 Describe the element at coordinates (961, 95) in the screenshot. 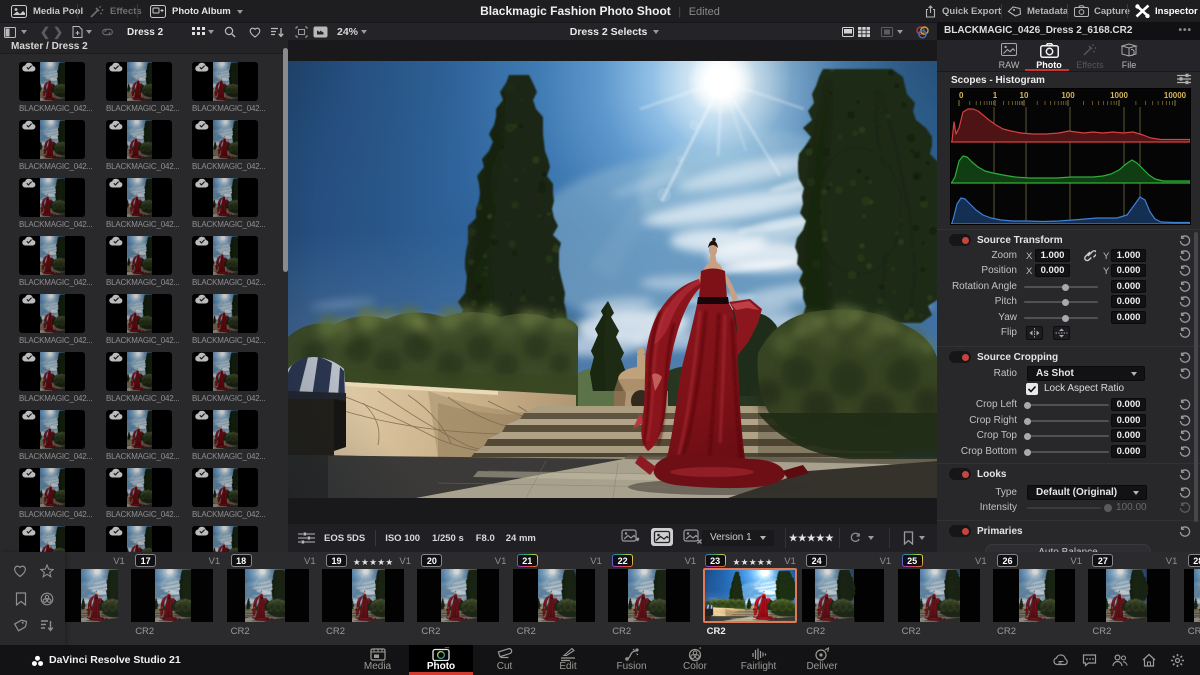

I see `svg-text: 0` at that location.